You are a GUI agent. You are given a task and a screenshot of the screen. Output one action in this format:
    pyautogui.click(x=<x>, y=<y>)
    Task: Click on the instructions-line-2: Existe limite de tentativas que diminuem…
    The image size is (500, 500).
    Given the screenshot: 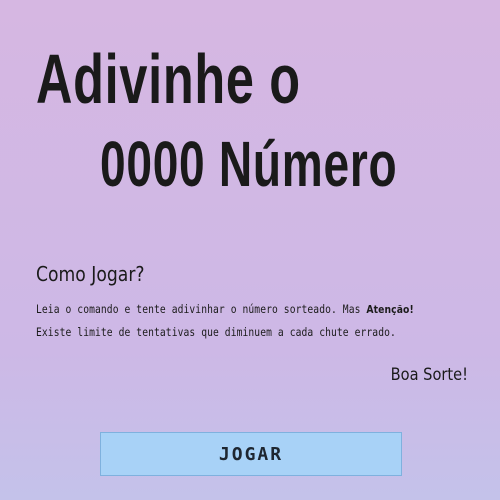 What is the action you would take?
    pyautogui.click(x=216, y=332)
    